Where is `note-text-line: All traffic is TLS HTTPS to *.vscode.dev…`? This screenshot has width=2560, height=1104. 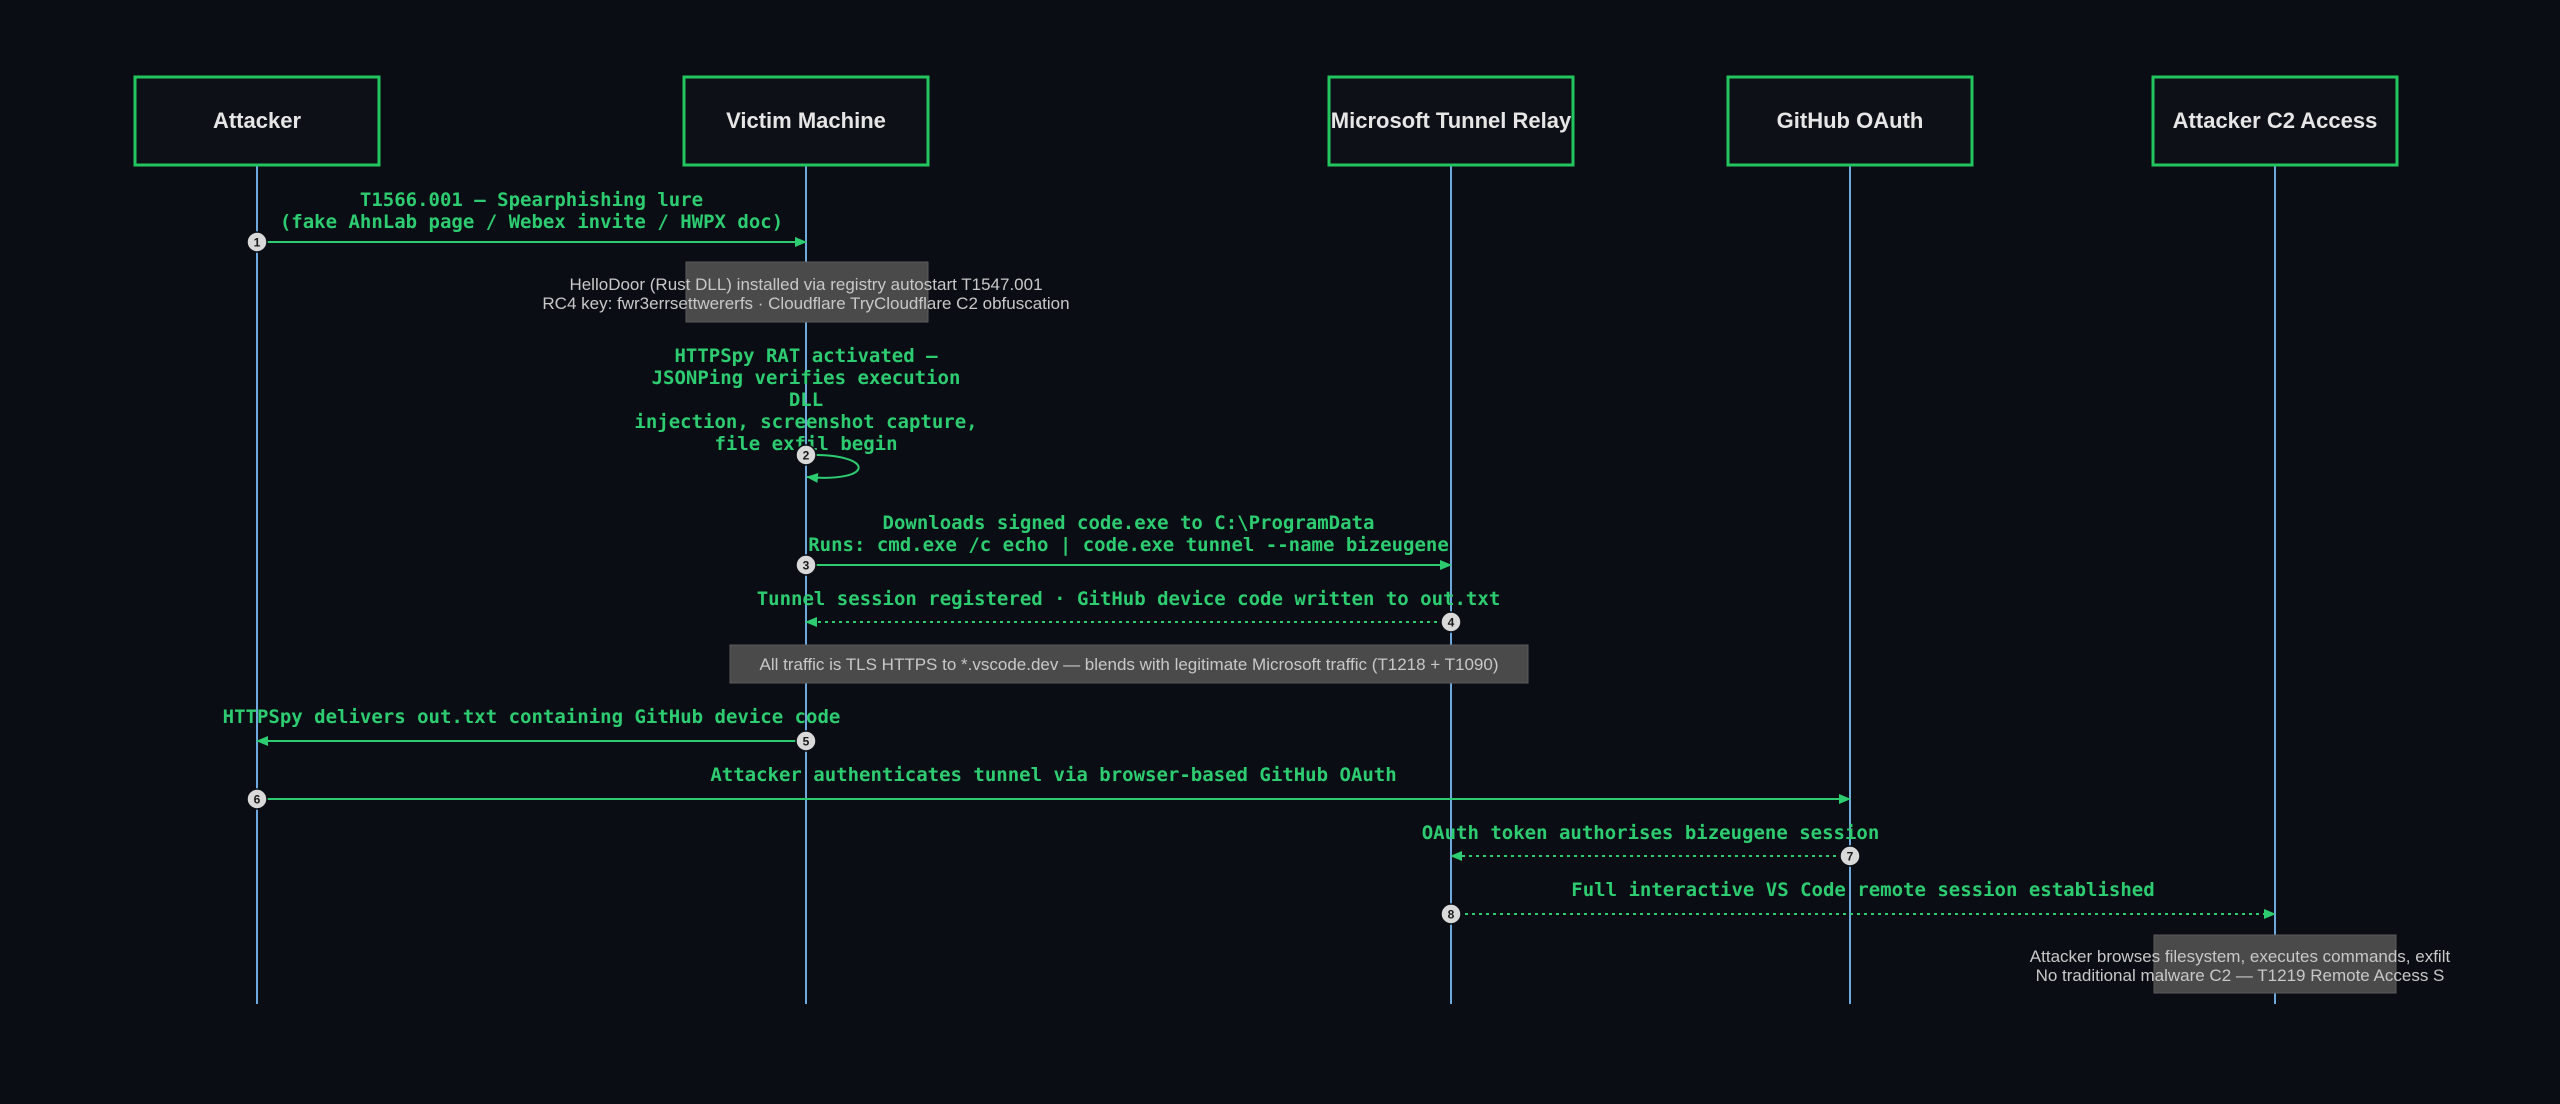
note-text-line: All traffic is TLS HTTPS to *.vscode.dev… is located at coordinates (1128, 664).